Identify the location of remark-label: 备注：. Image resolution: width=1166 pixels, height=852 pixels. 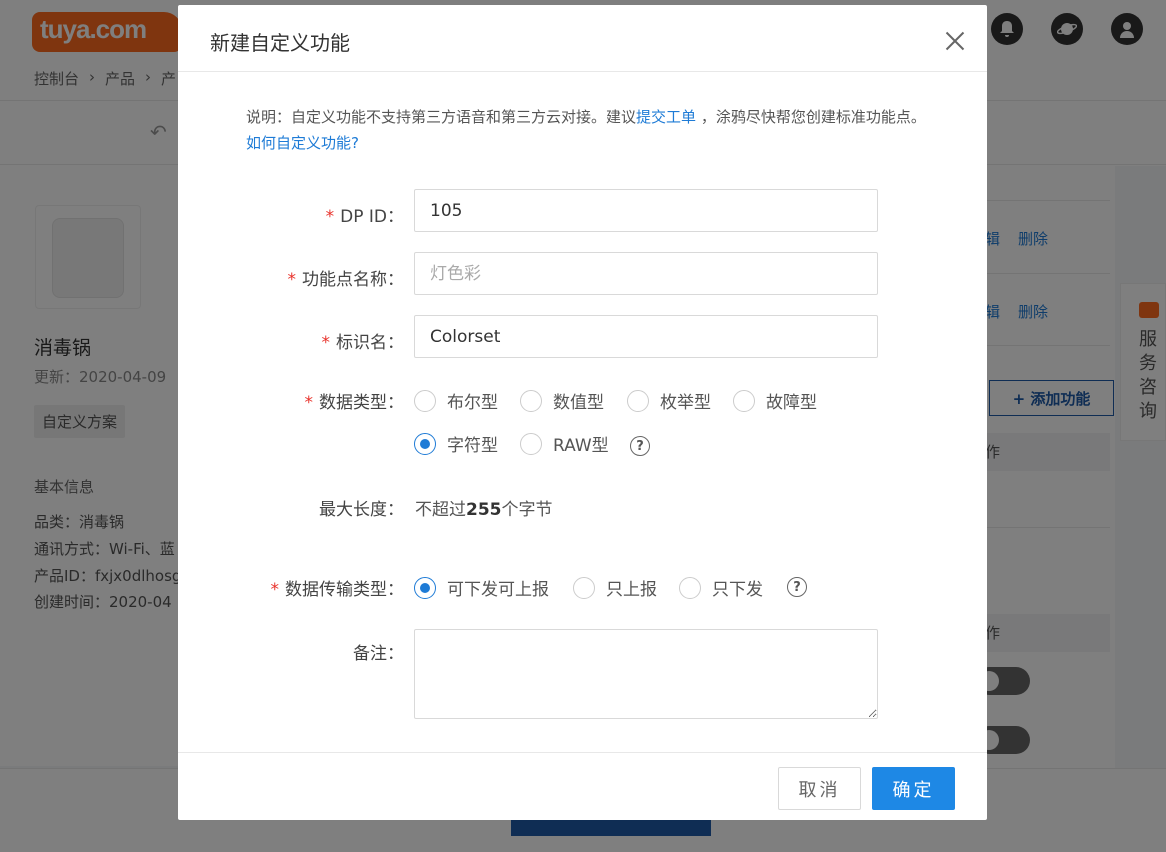
(378, 654).